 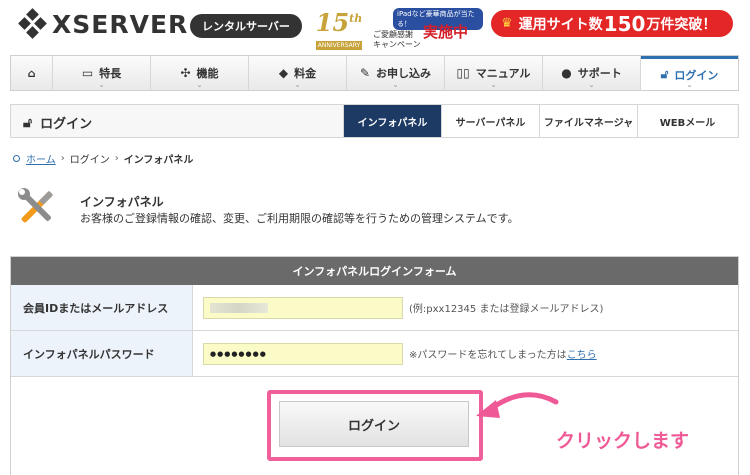 What do you see at coordinates (599, 73) in the screenshot?
I see `nav-support-label: サポート` at bounding box center [599, 73].